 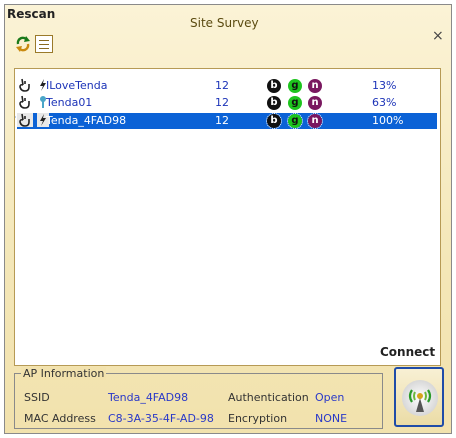 I want to click on close-button: ×, so click(x=438, y=36).